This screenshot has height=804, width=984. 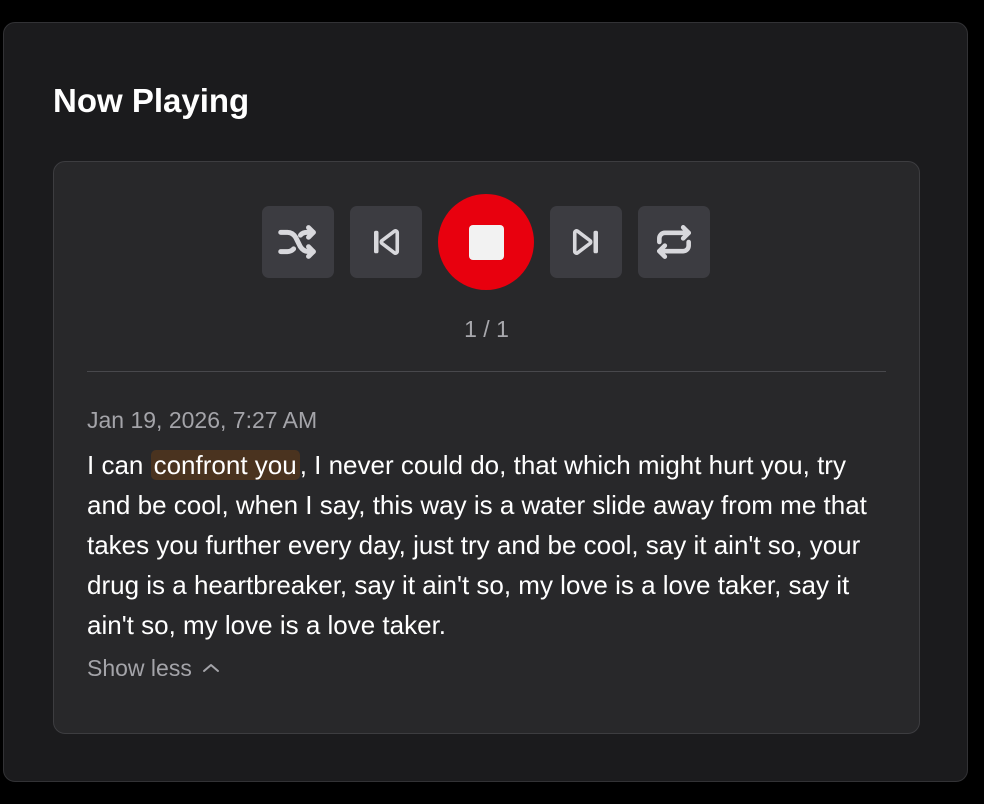 I want to click on show-less-label: Show less, so click(x=139, y=668).